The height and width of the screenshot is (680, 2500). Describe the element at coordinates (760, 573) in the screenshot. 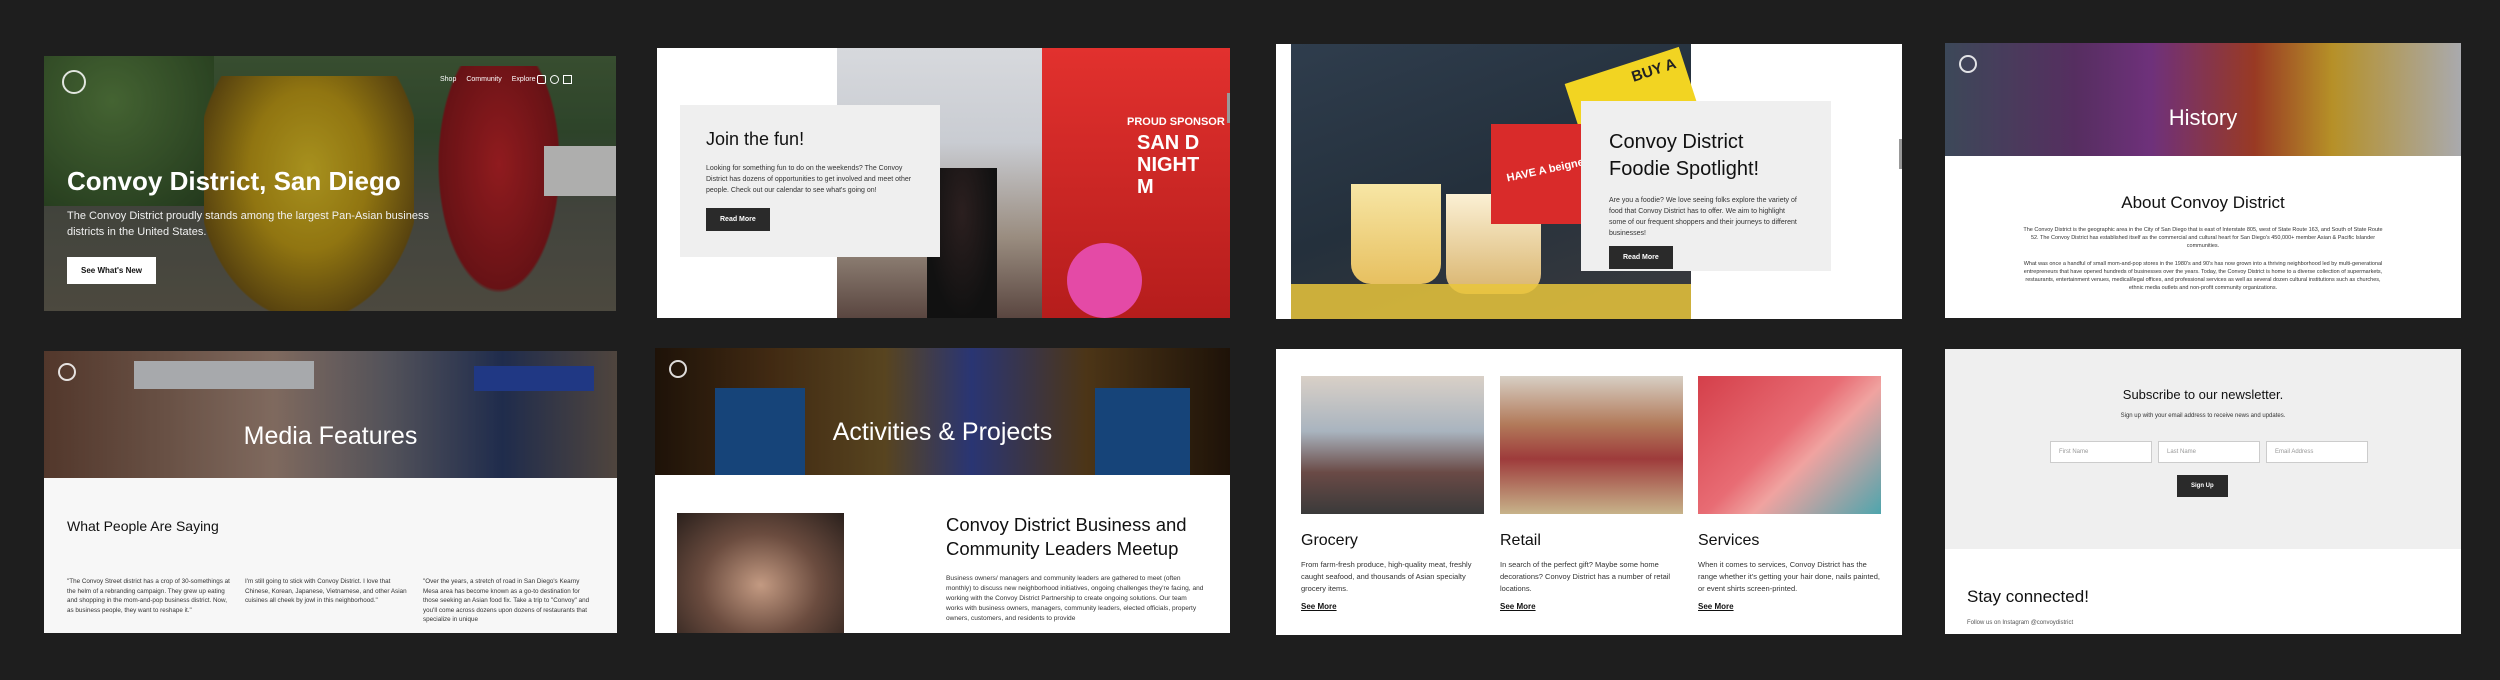

I see `meetup-photo` at that location.